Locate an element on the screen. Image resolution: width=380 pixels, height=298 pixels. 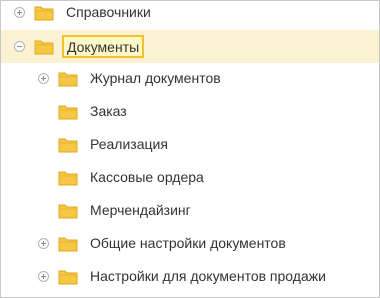
tree-item-label: Реализация is located at coordinates (129, 144).